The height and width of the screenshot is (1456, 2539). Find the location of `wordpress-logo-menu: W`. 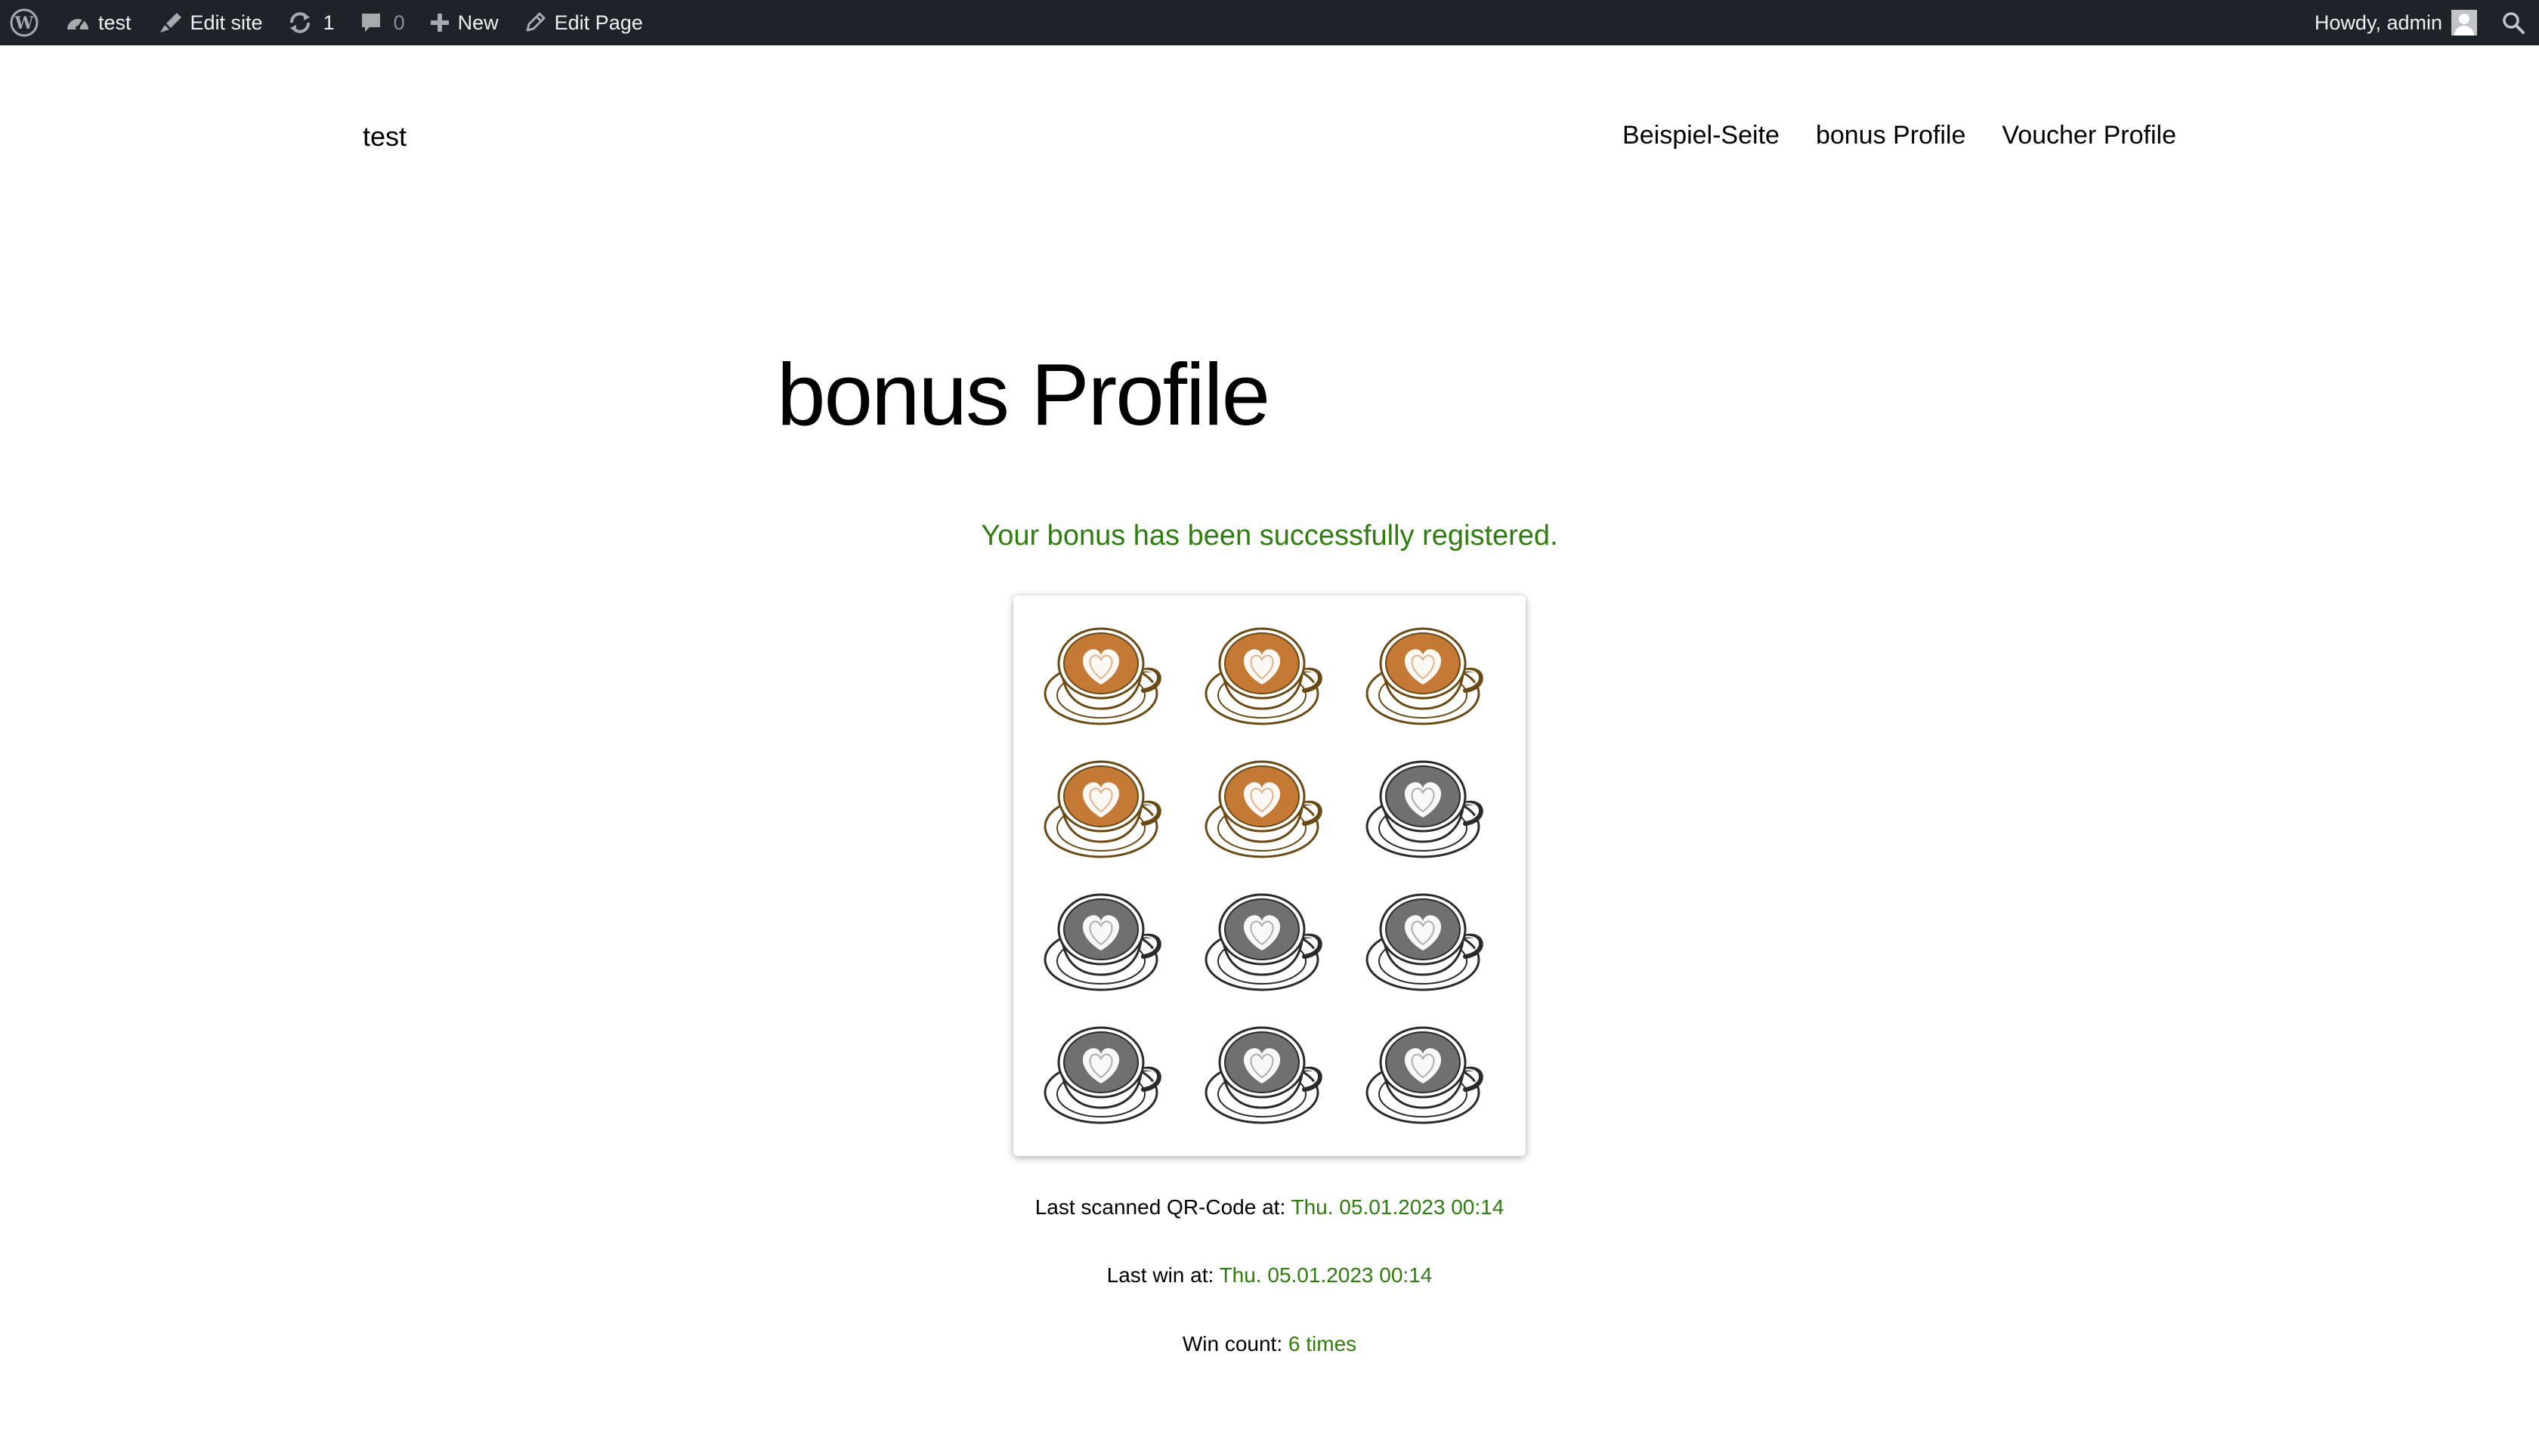

wordpress-logo-menu: W is located at coordinates (27, 22).